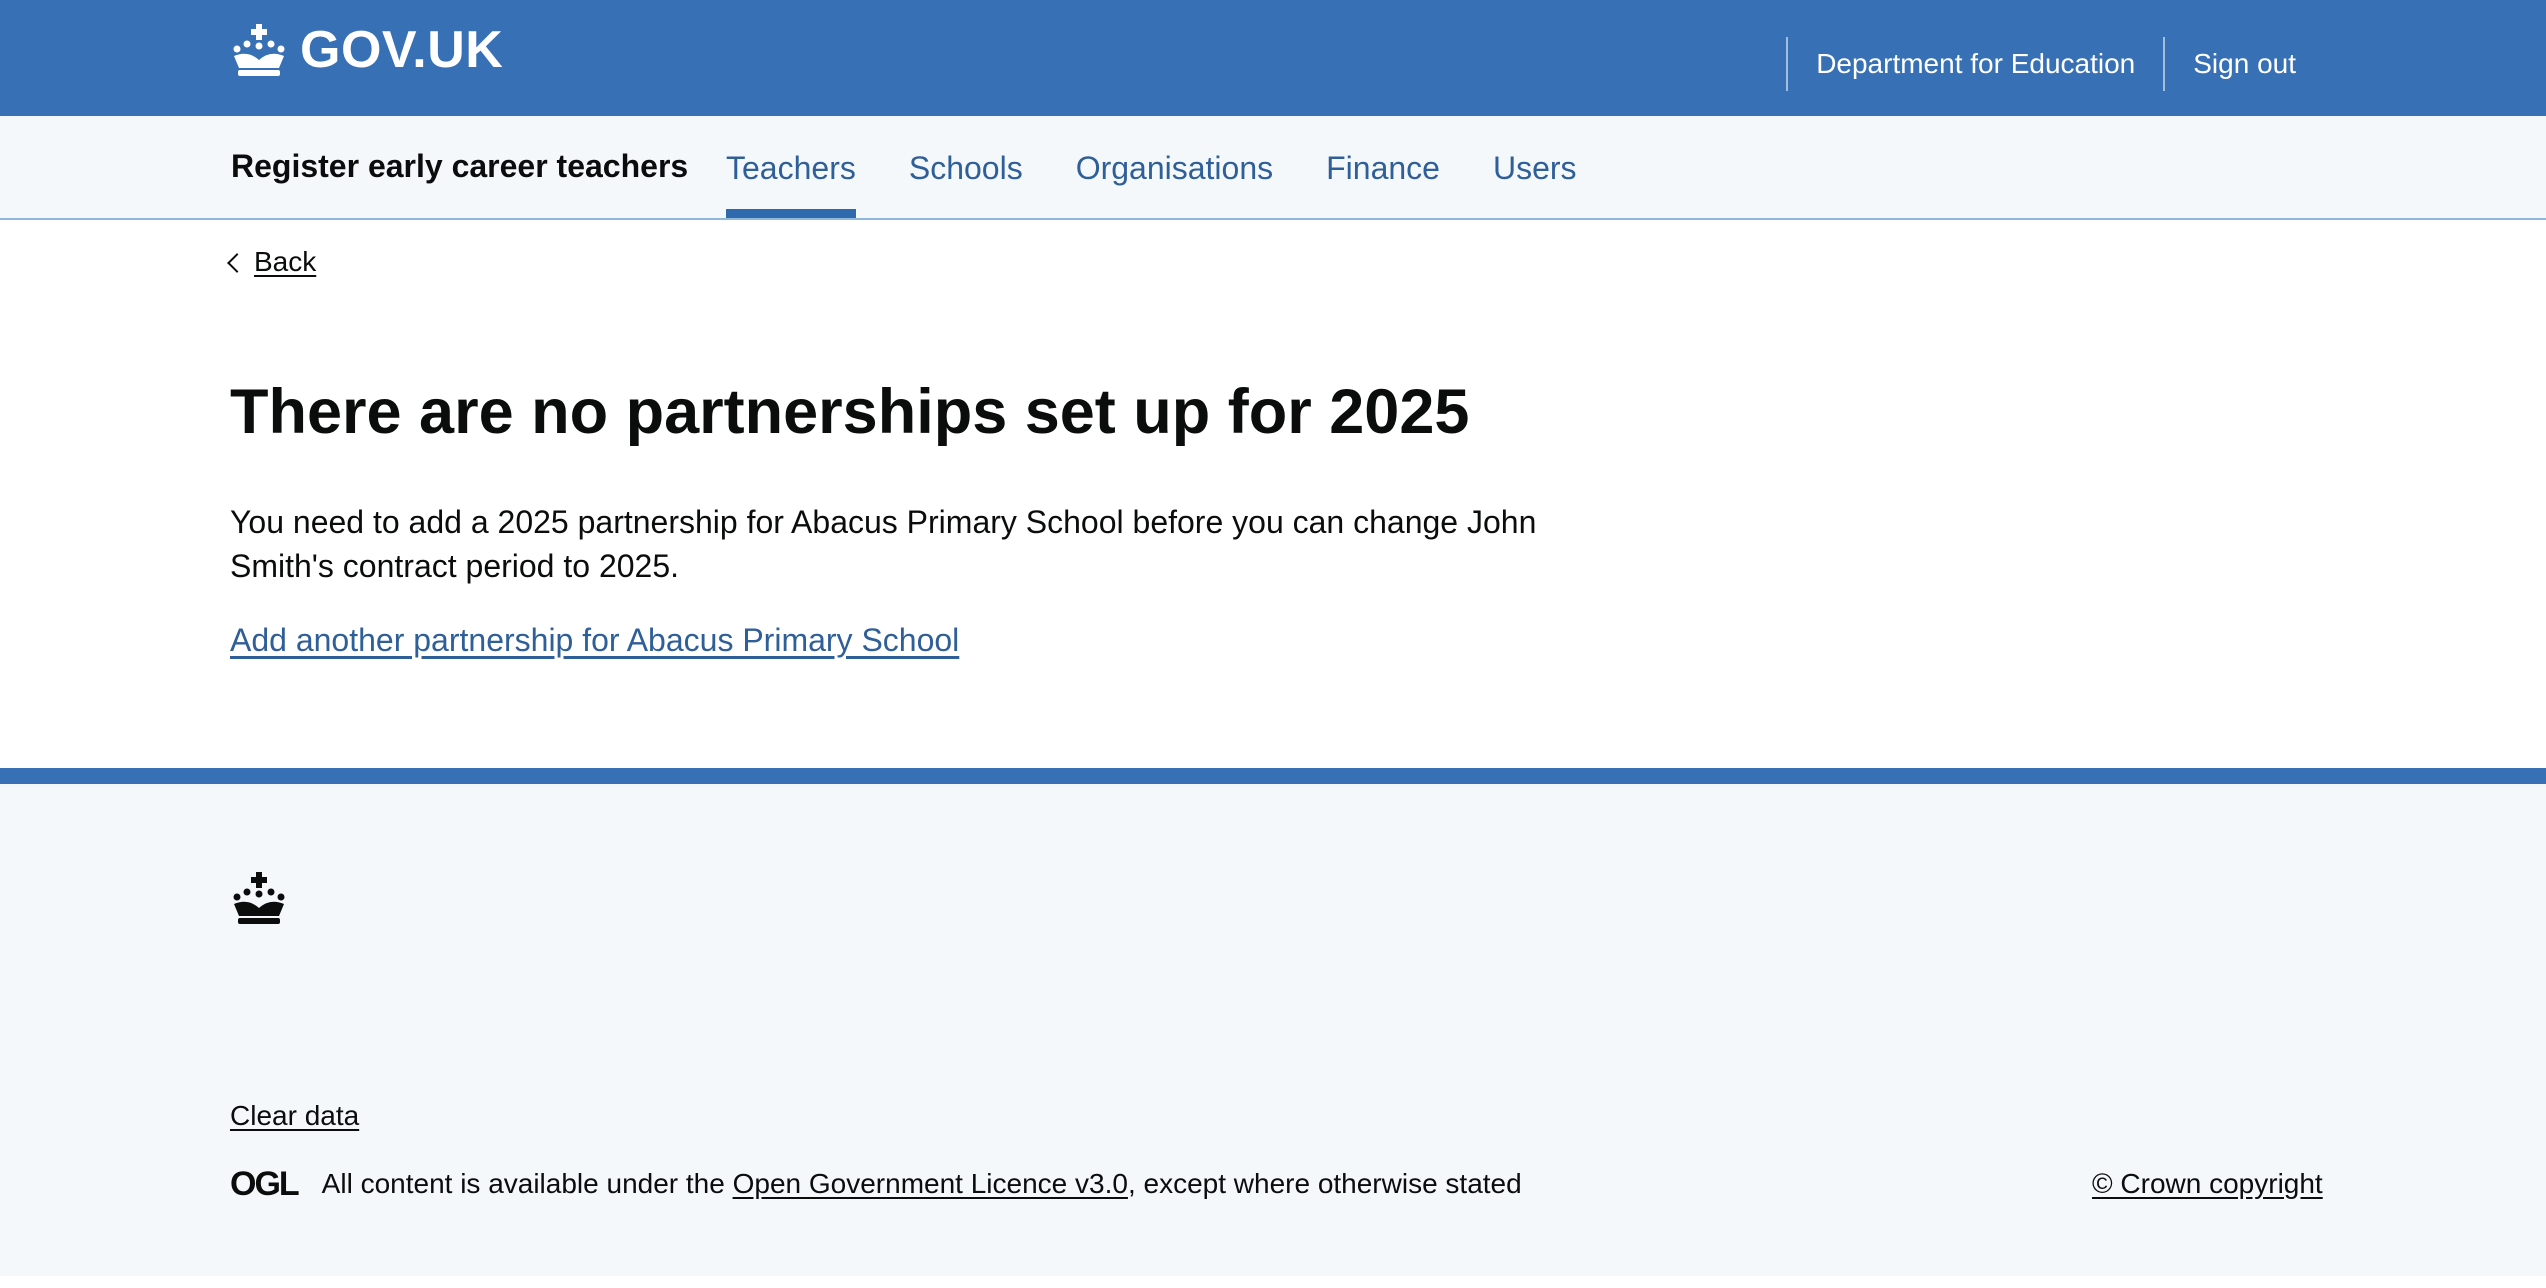 The height and width of the screenshot is (1288, 2546). What do you see at coordinates (265, 1183) in the screenshot?
I see `ogl-logo-icon: OGL` at bounding box center [265, 1183].